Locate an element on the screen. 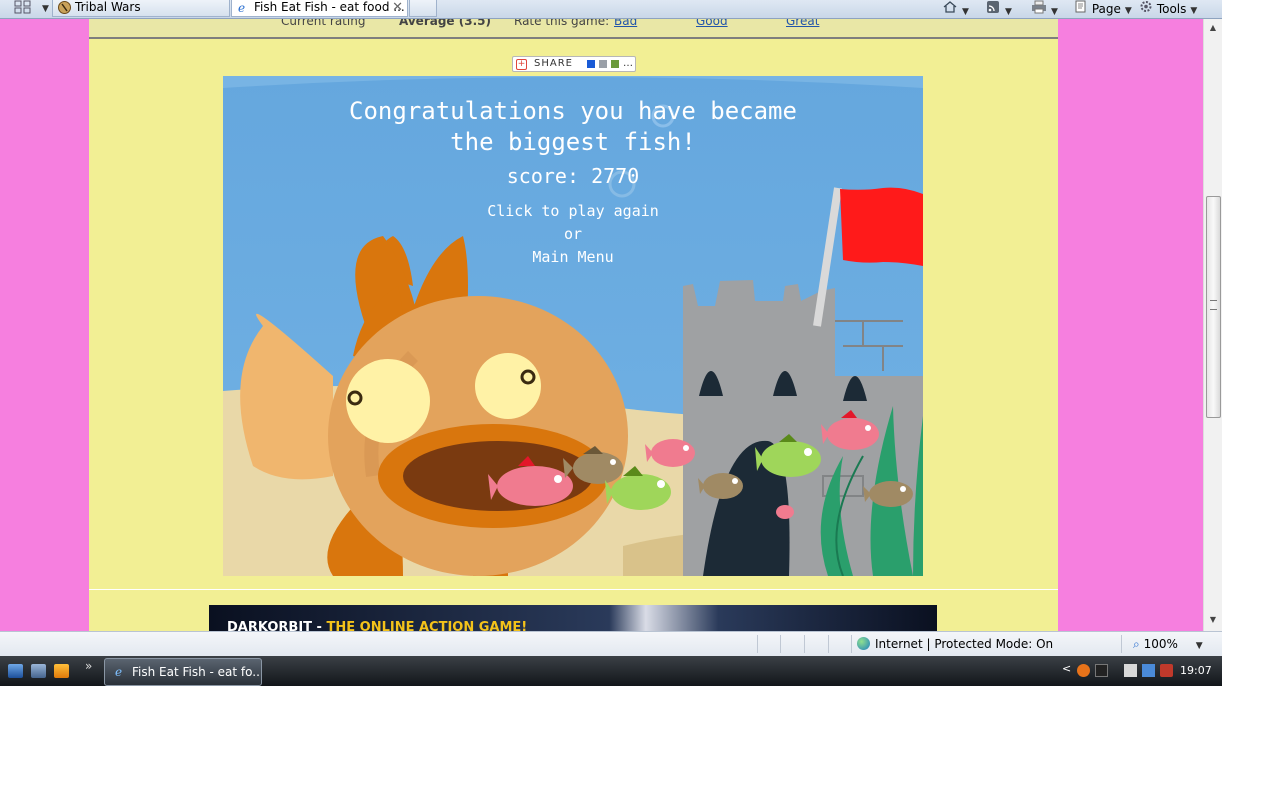 The width and height of the screenshot is (1280, 800). digg-icon is located at coordinates (603, 64).